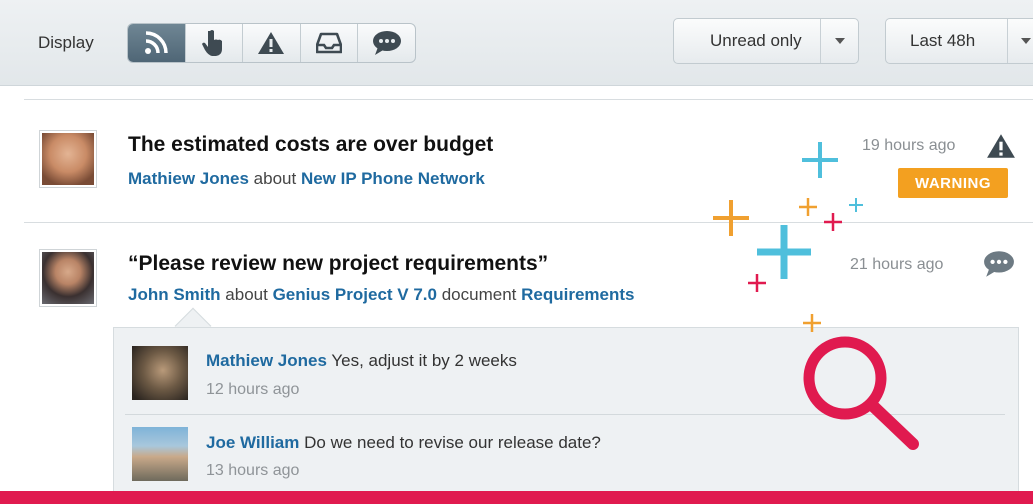 This screenshot has width=1033, height=504. I want to click on project-link: New IP Phone Network, so click(393, 178).